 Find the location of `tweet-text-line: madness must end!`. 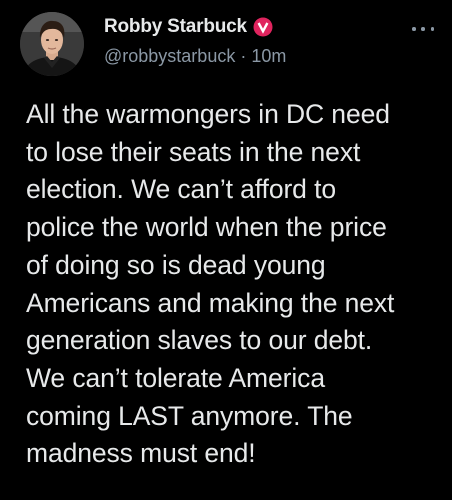

tweet-text-line: madness must end! is located at coordinates (141, 453).